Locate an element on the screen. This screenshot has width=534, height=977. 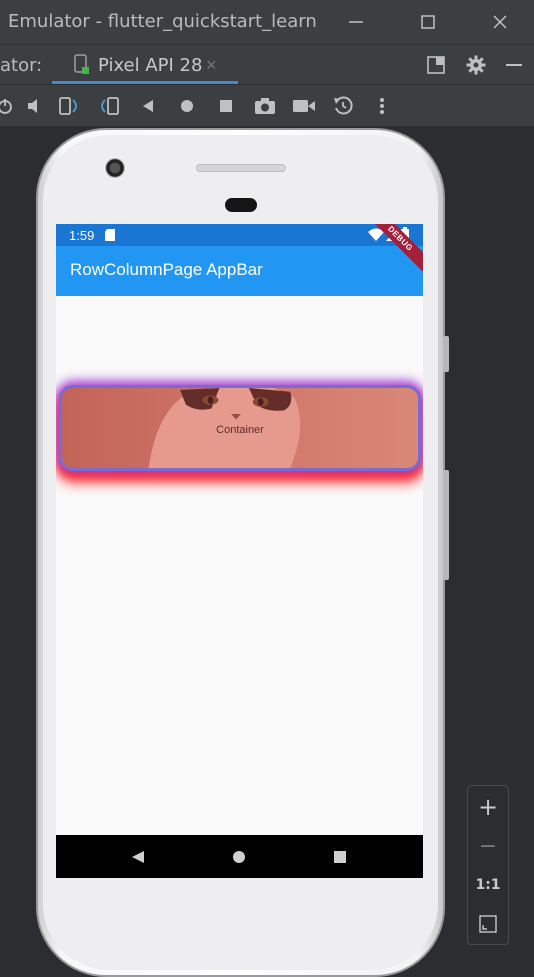
android-statusbar: 1:59 is located at coordinates (239, 235).